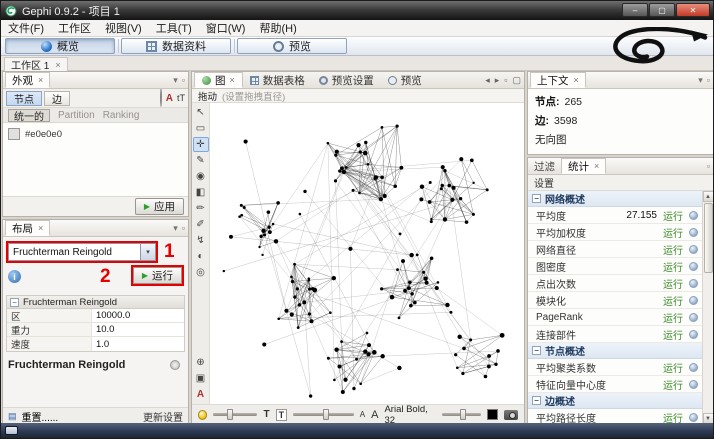 Image resolution: width=714 pixels, height=439 pixels. I want to click on menu-help: 帮助(H), so click(277, 28).